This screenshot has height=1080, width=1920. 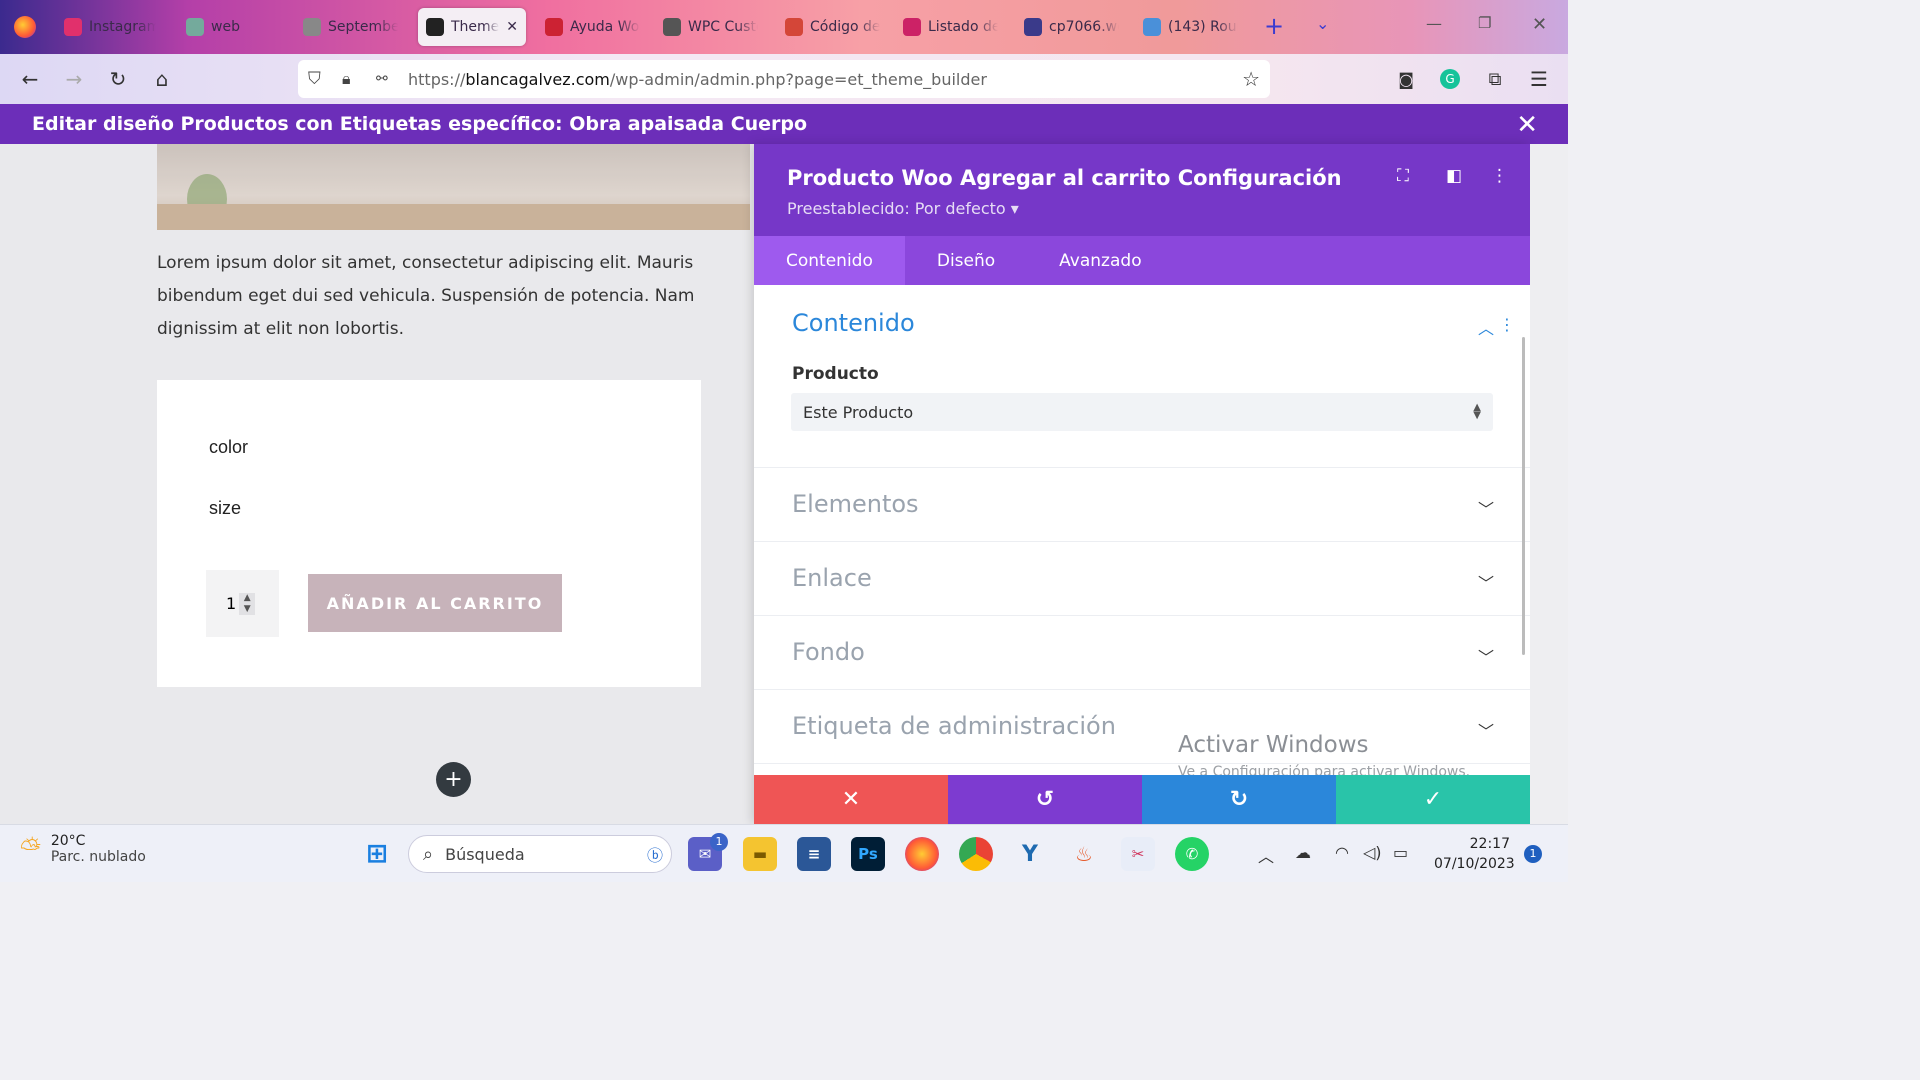 I want to click on app-menu-icon: ☰, so click(x=1539, y=79).